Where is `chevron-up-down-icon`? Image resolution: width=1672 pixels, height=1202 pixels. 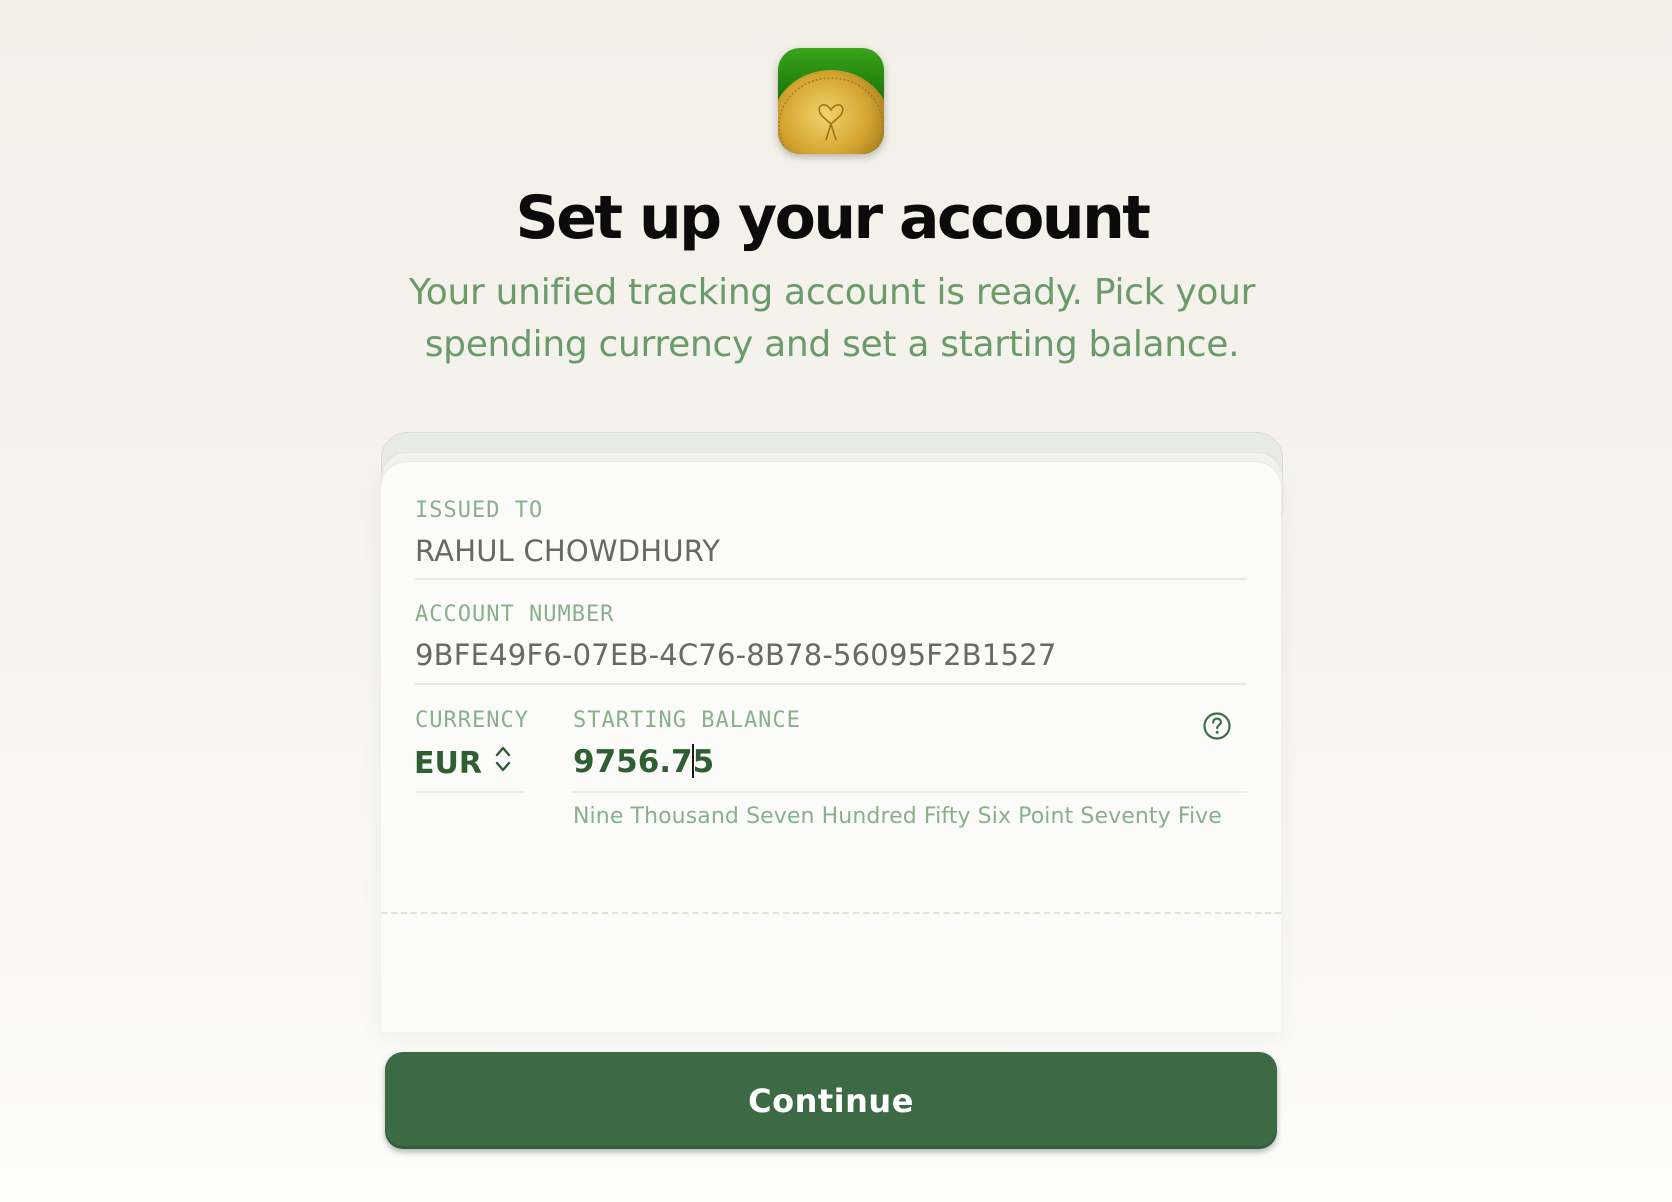 chevron-up-down-icon is located at coordinates (503, 763).